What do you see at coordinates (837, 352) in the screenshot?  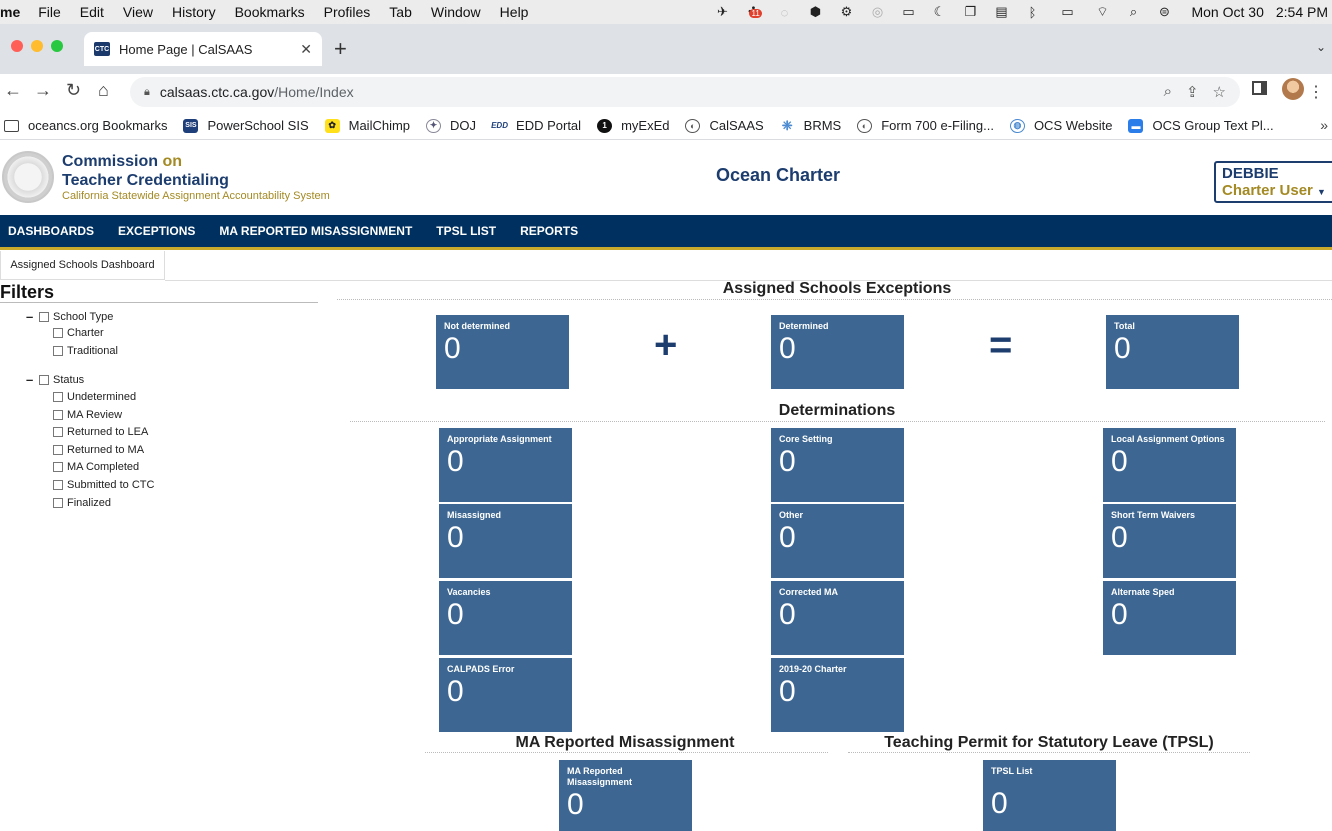 I see `tile-determined: Determined 0` at bounding box center [837, 352].